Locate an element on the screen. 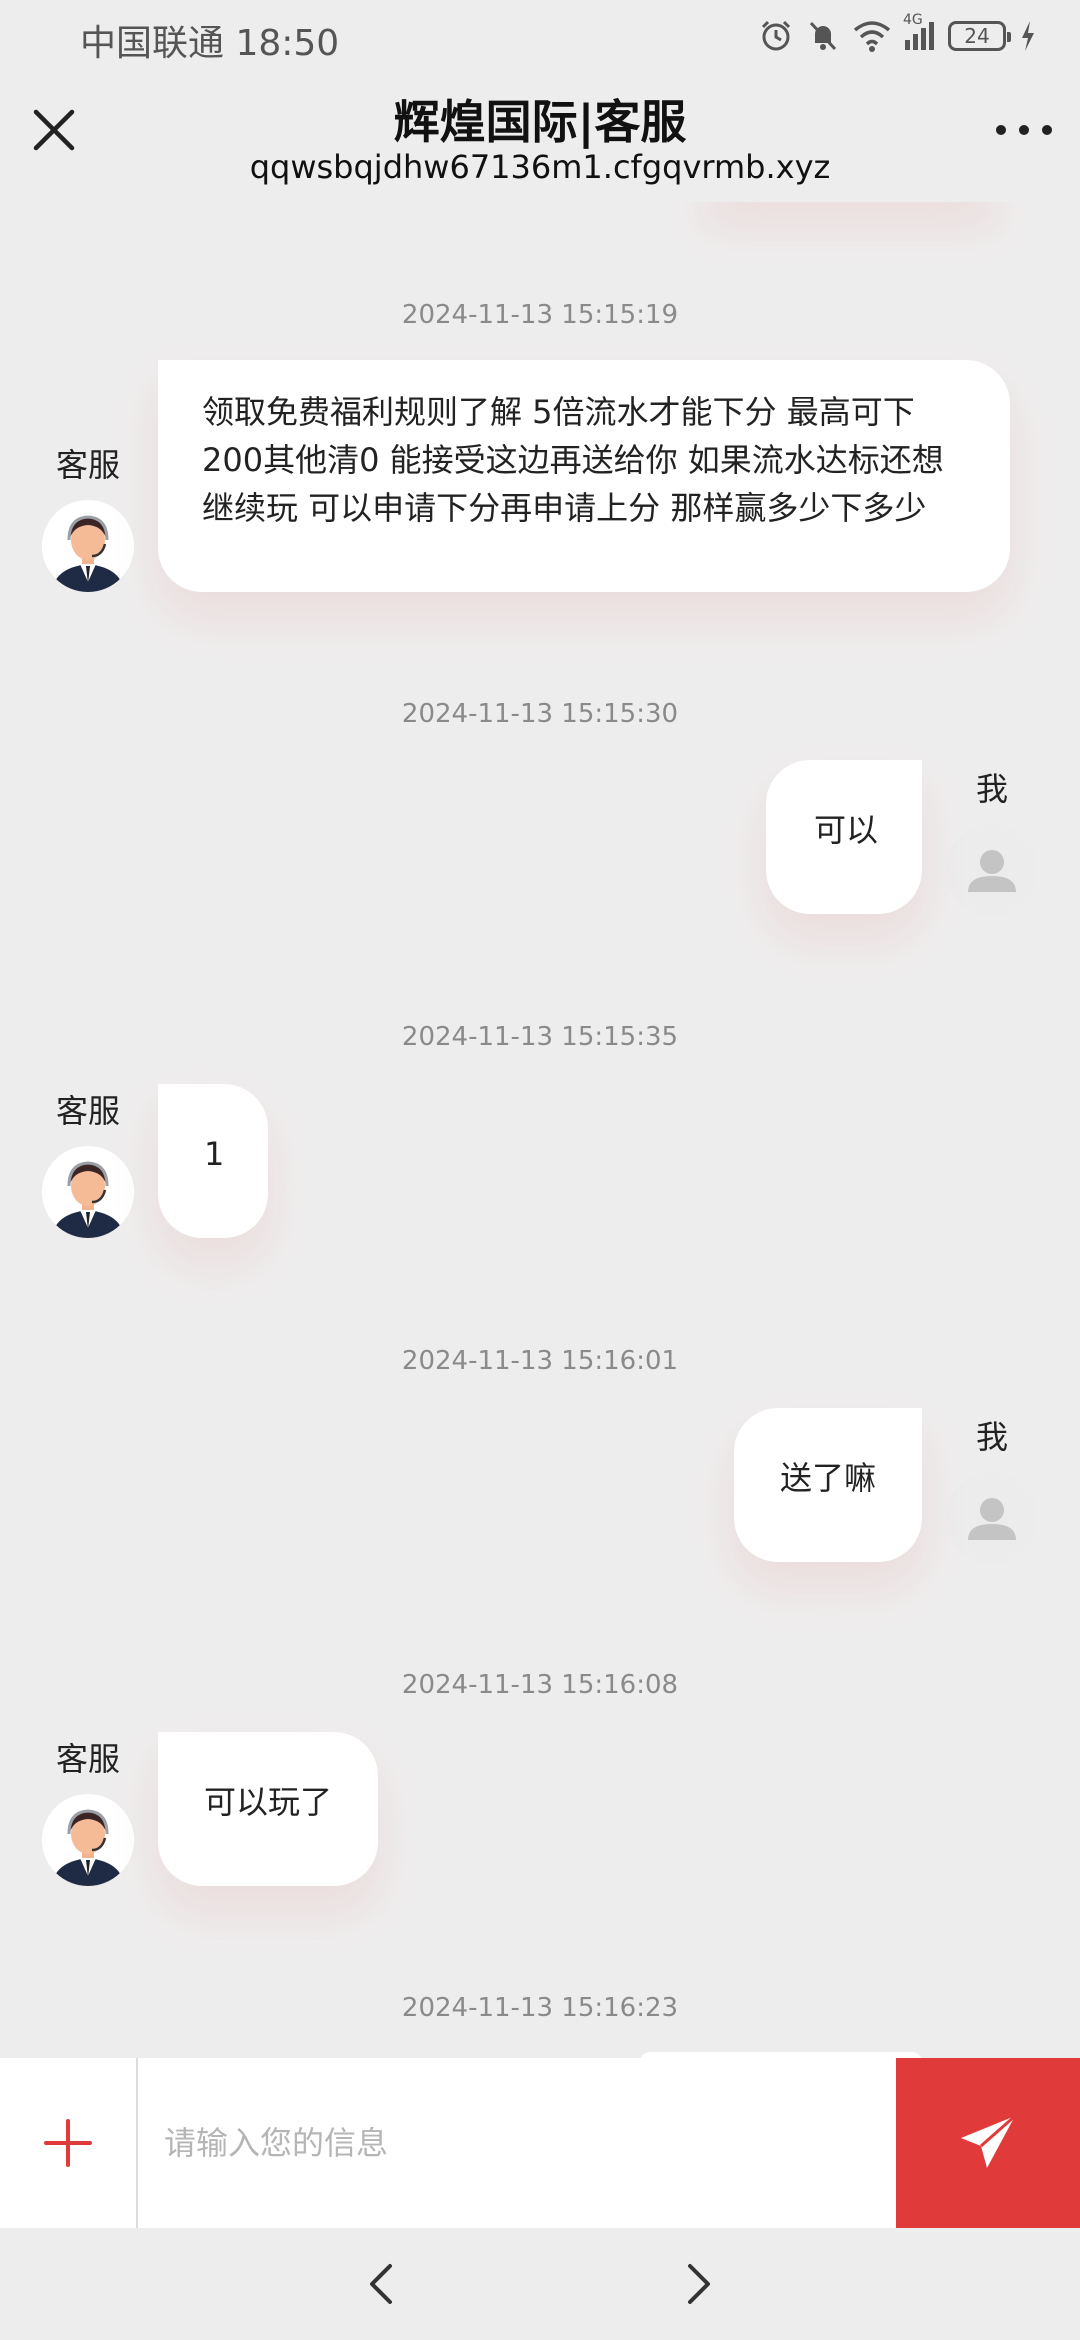 This screenshot has width=1080, height=2340. message-timestamp: 2024-11-13 15:15:19 is located at coordinates (540, 315).